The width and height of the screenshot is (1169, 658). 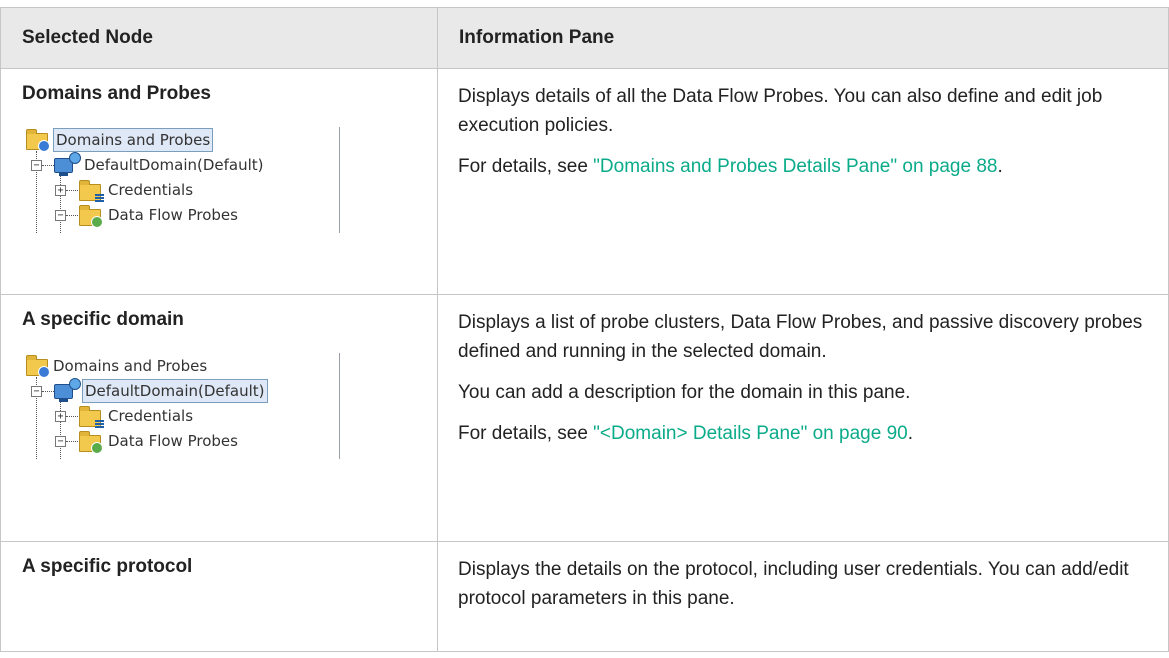 What do you see at coordinates (219, 596) in the screenshot?
I see `selected-node-cell: A specific protocol` at bounding box center [219, 596].